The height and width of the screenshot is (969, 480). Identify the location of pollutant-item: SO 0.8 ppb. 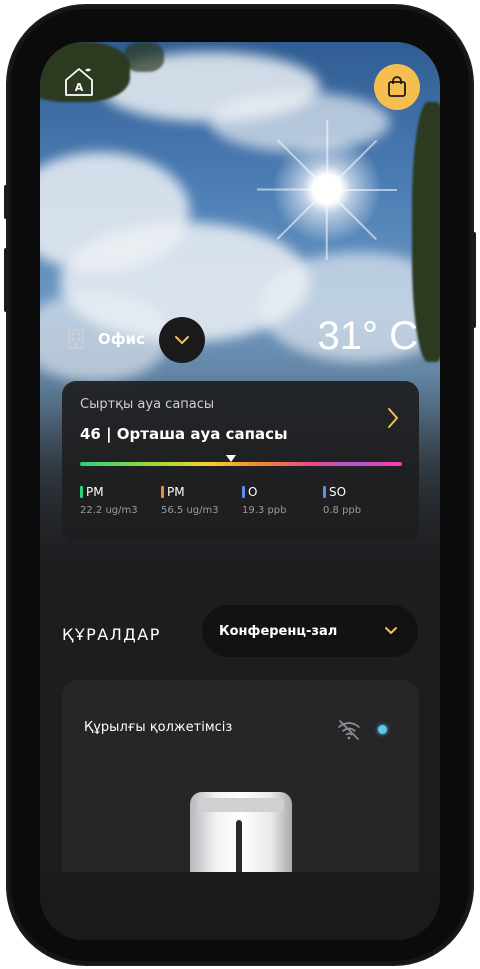
(342, 500).